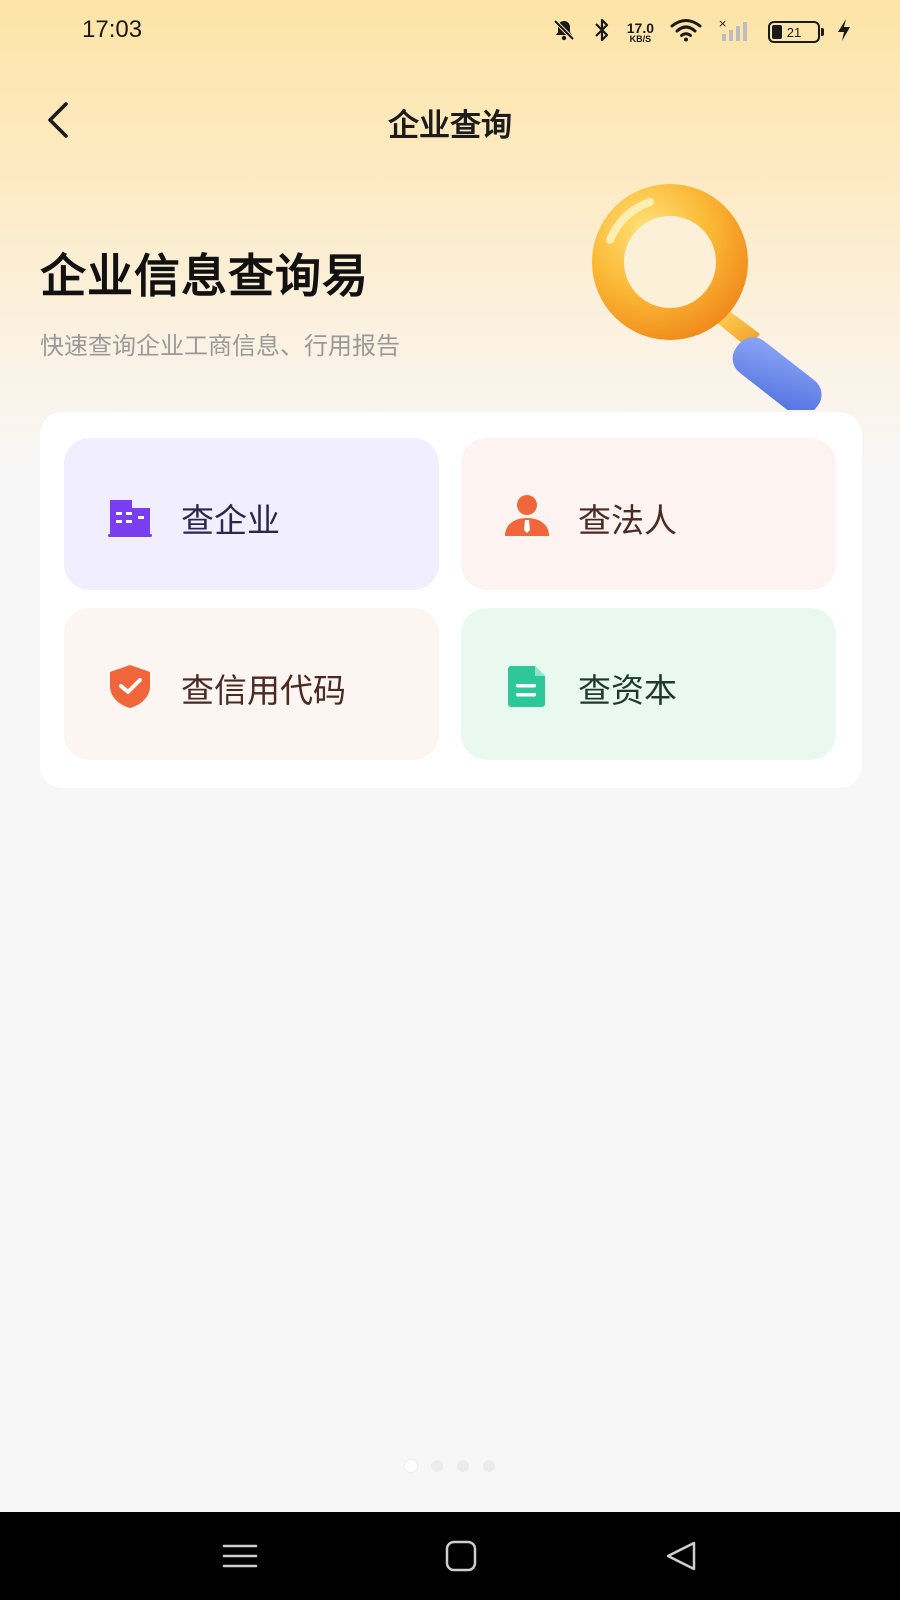 The image size is (900, 1600). I want to click on menu-icon, so click(240, 1556).